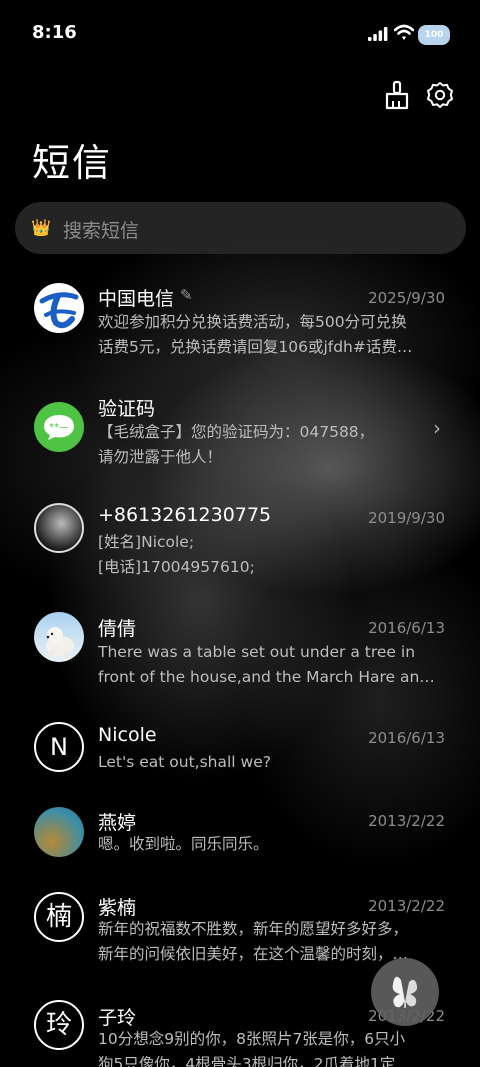  Describe the element at coordinates (59, 308) in the screenshot. I see `china-telecom-logo-icon` at that location.